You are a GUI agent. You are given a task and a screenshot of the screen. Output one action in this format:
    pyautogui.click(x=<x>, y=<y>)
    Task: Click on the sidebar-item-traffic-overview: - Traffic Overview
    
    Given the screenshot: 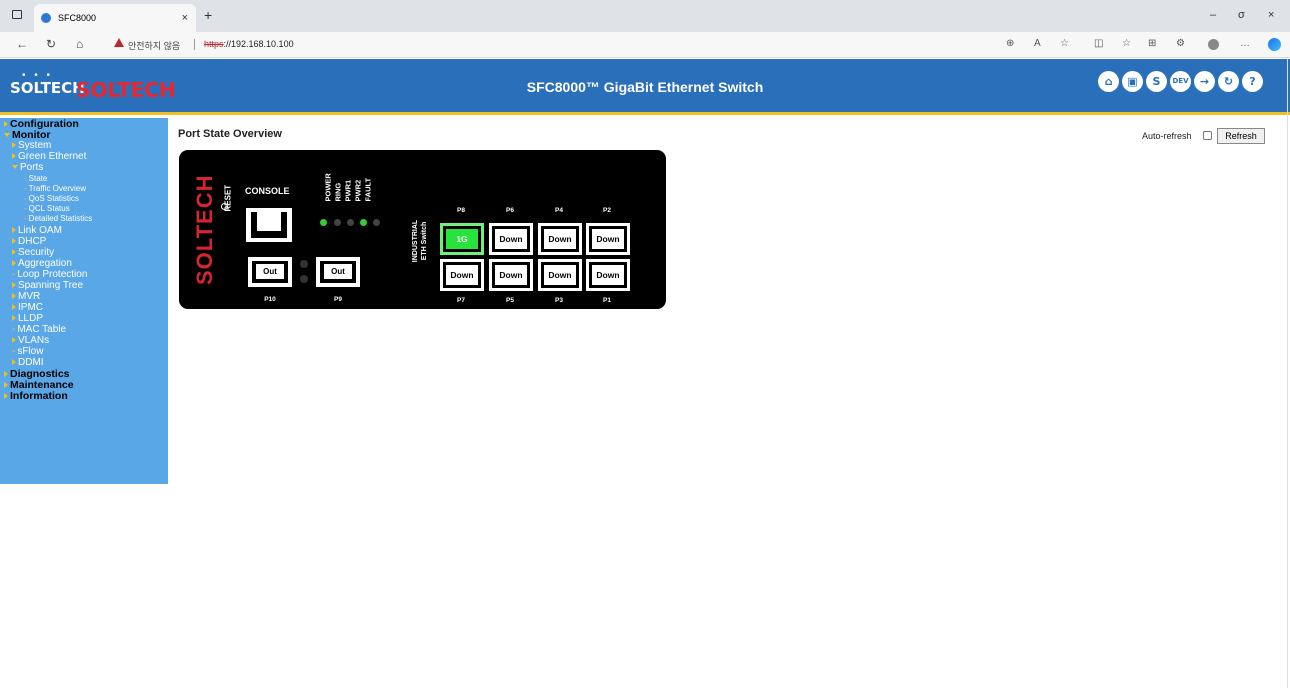 What is the action you would take?
    pyautogui.click(x=84, y=188)
    